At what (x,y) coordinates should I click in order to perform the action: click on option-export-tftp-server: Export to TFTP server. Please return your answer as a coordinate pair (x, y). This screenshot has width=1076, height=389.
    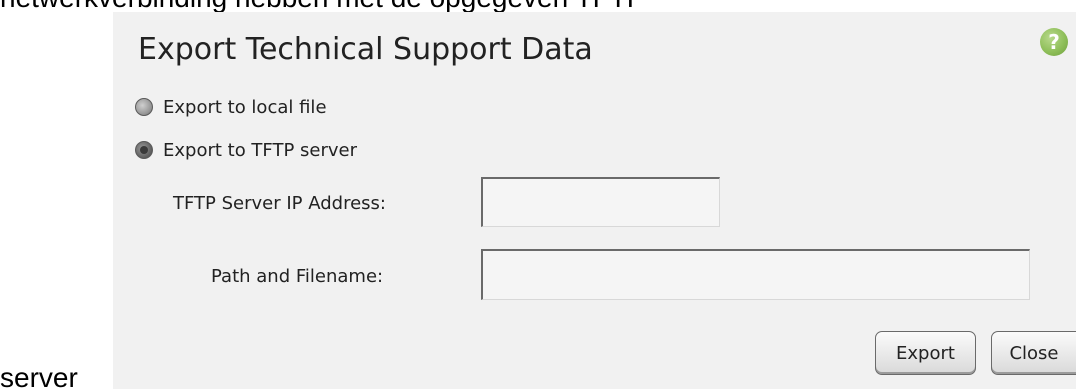
    Looking at the image, I should click on (246, 150).